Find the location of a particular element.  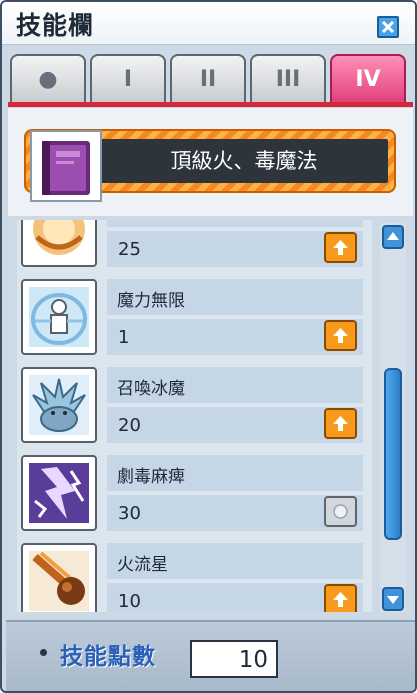

tab-fourth-job-label: IV is located at coordinates (368, 79).